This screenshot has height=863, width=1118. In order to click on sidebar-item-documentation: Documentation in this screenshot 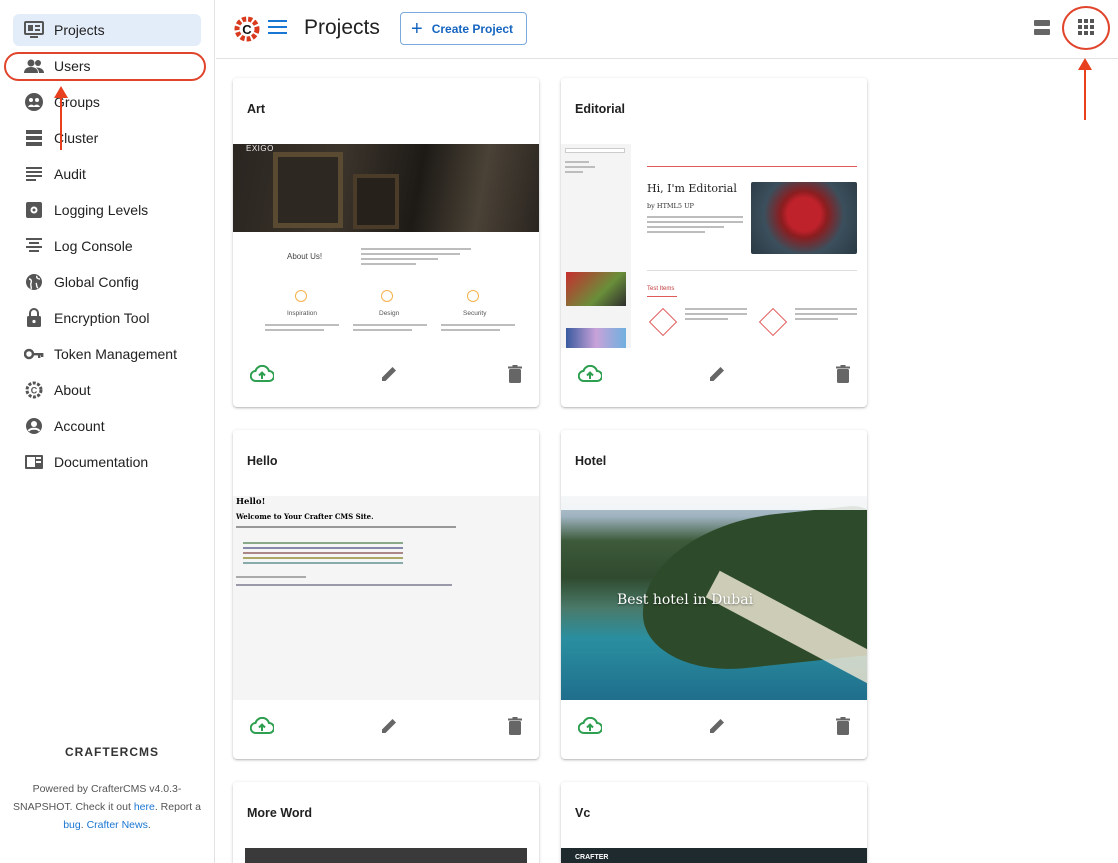, I will do `click(107, 462)`.